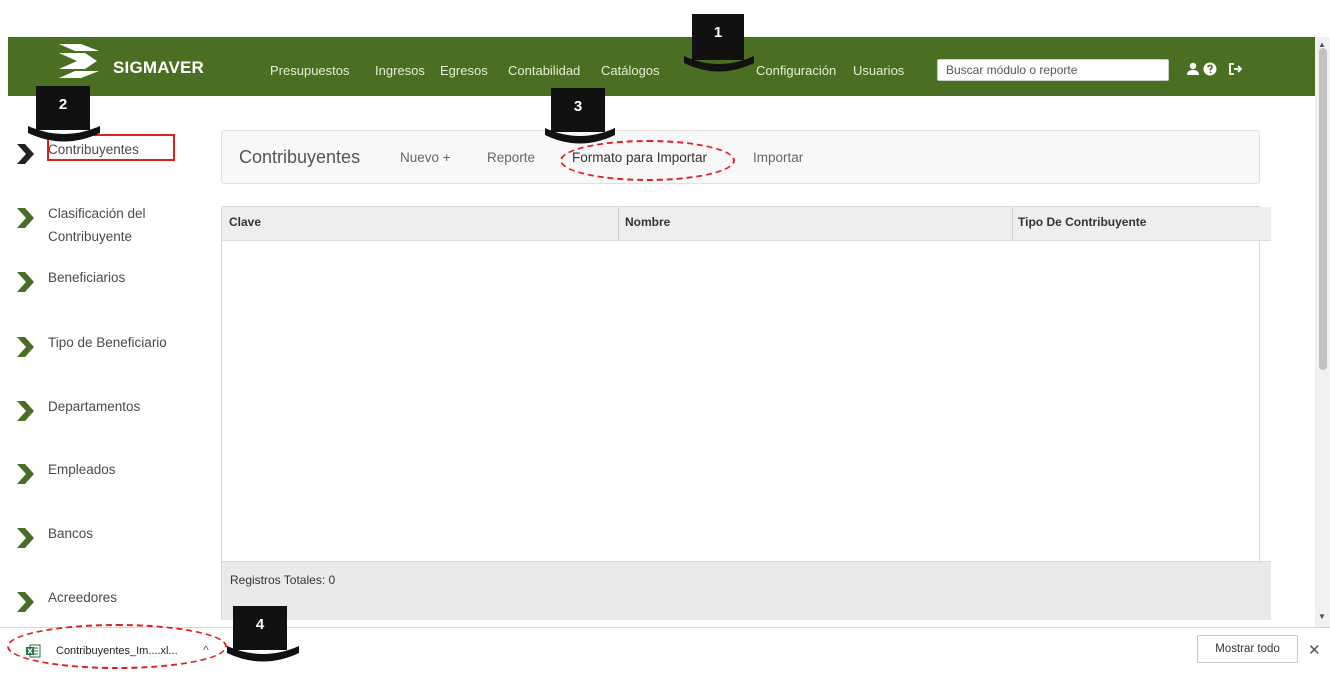 The width and height of the screenshot is (1330, 675). What do you see at coordinates (71, 533) in the screenshot?
I see `sidebar-item-label: Bancos` at bounding box center [71, 533].